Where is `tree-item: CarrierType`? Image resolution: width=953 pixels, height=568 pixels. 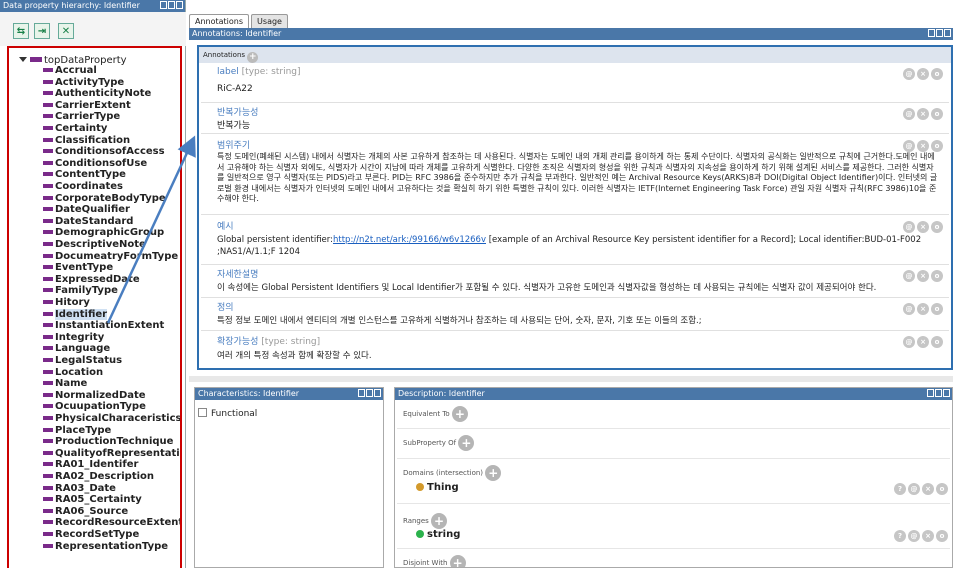 tree-item: CarrierType is located at coordinates (81, 116).